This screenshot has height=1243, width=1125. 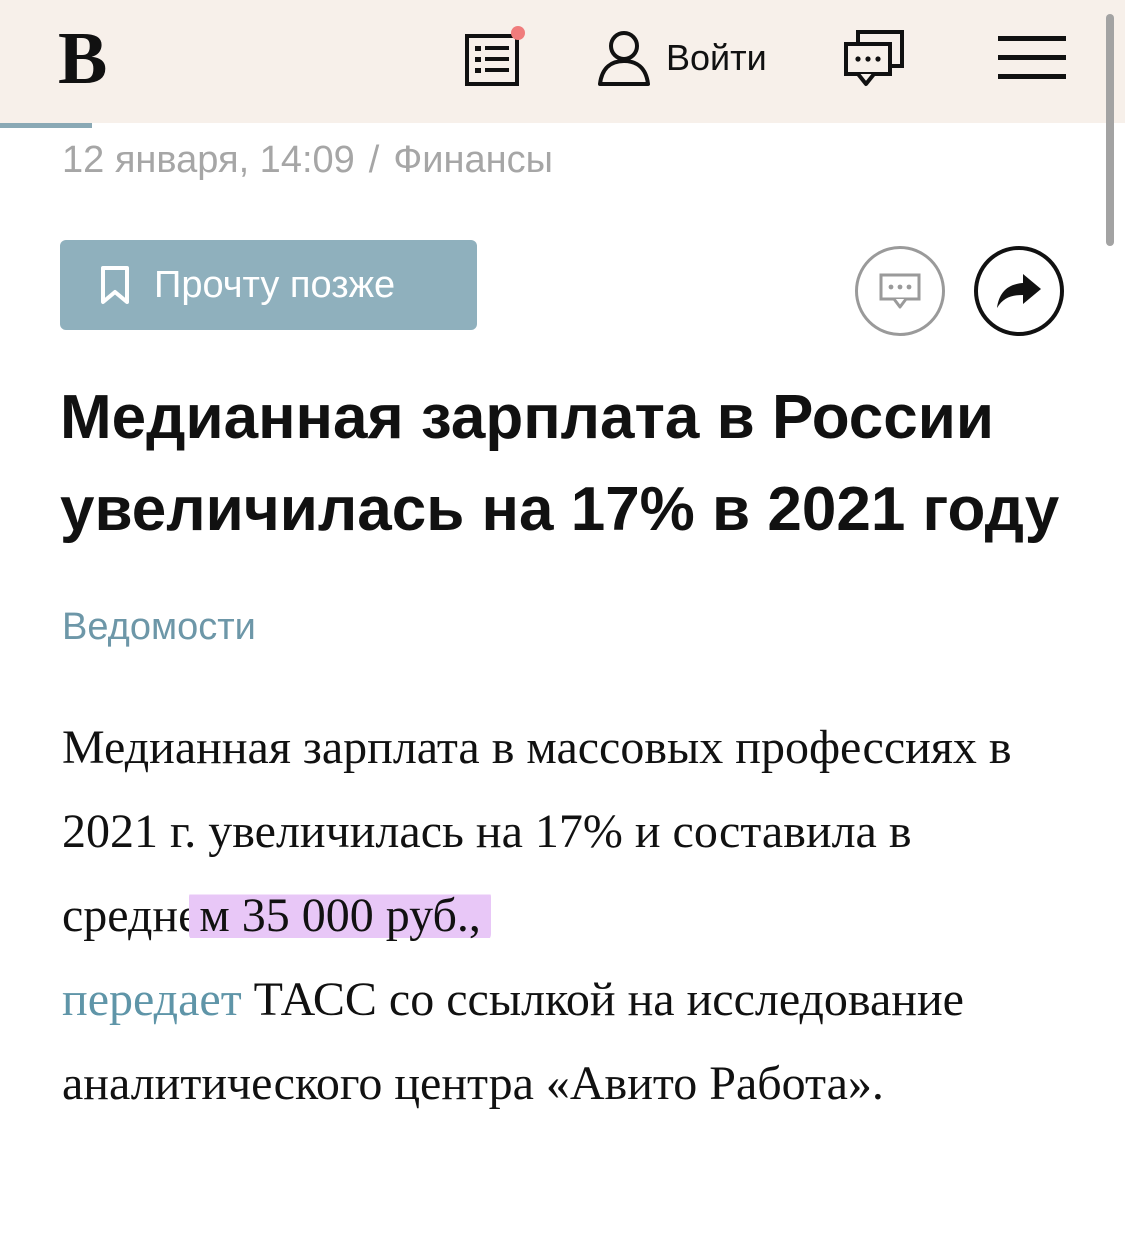 I want to click on chat-button, so click(x=874, y=58).